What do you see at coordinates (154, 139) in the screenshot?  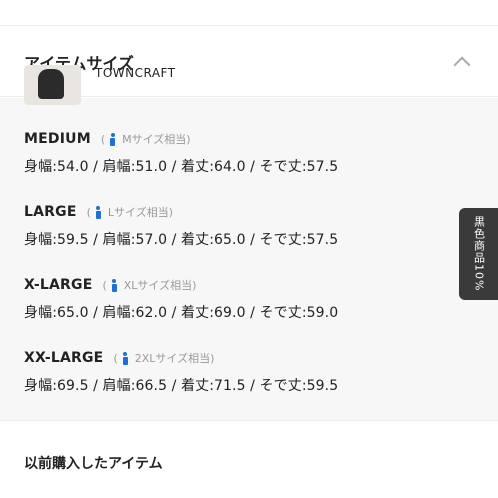 I see `size-equivalent-label: Mサイズ相当` at bounding box center [154, 139].